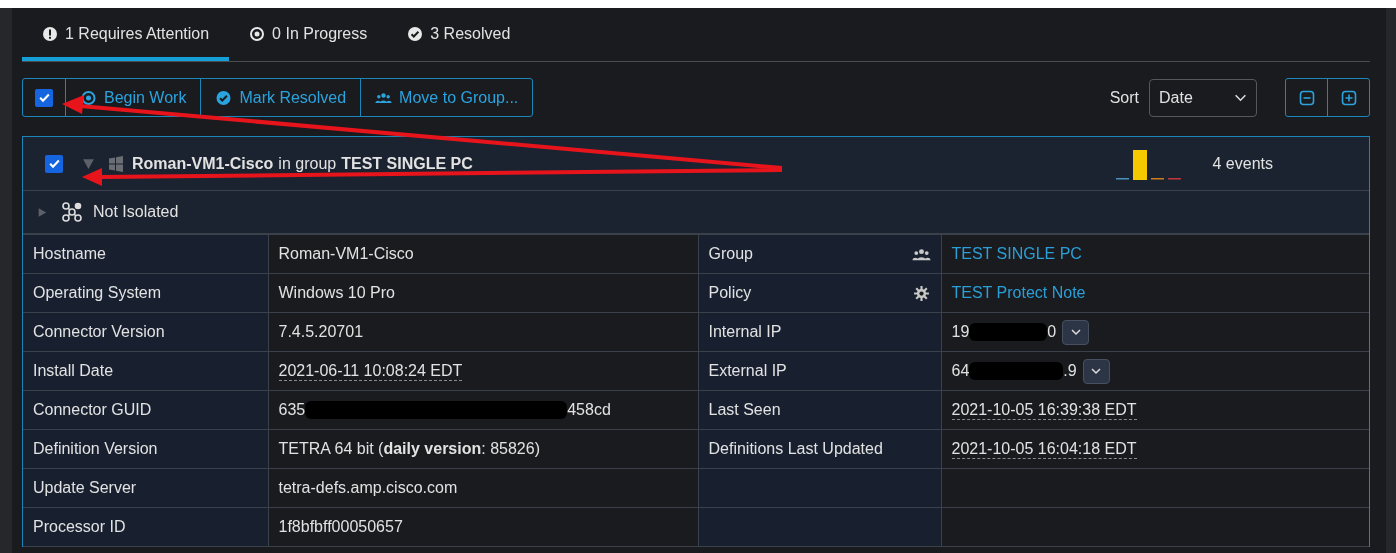  I want to click on cell-value: Windows 10 Pro, so click(336, 292).